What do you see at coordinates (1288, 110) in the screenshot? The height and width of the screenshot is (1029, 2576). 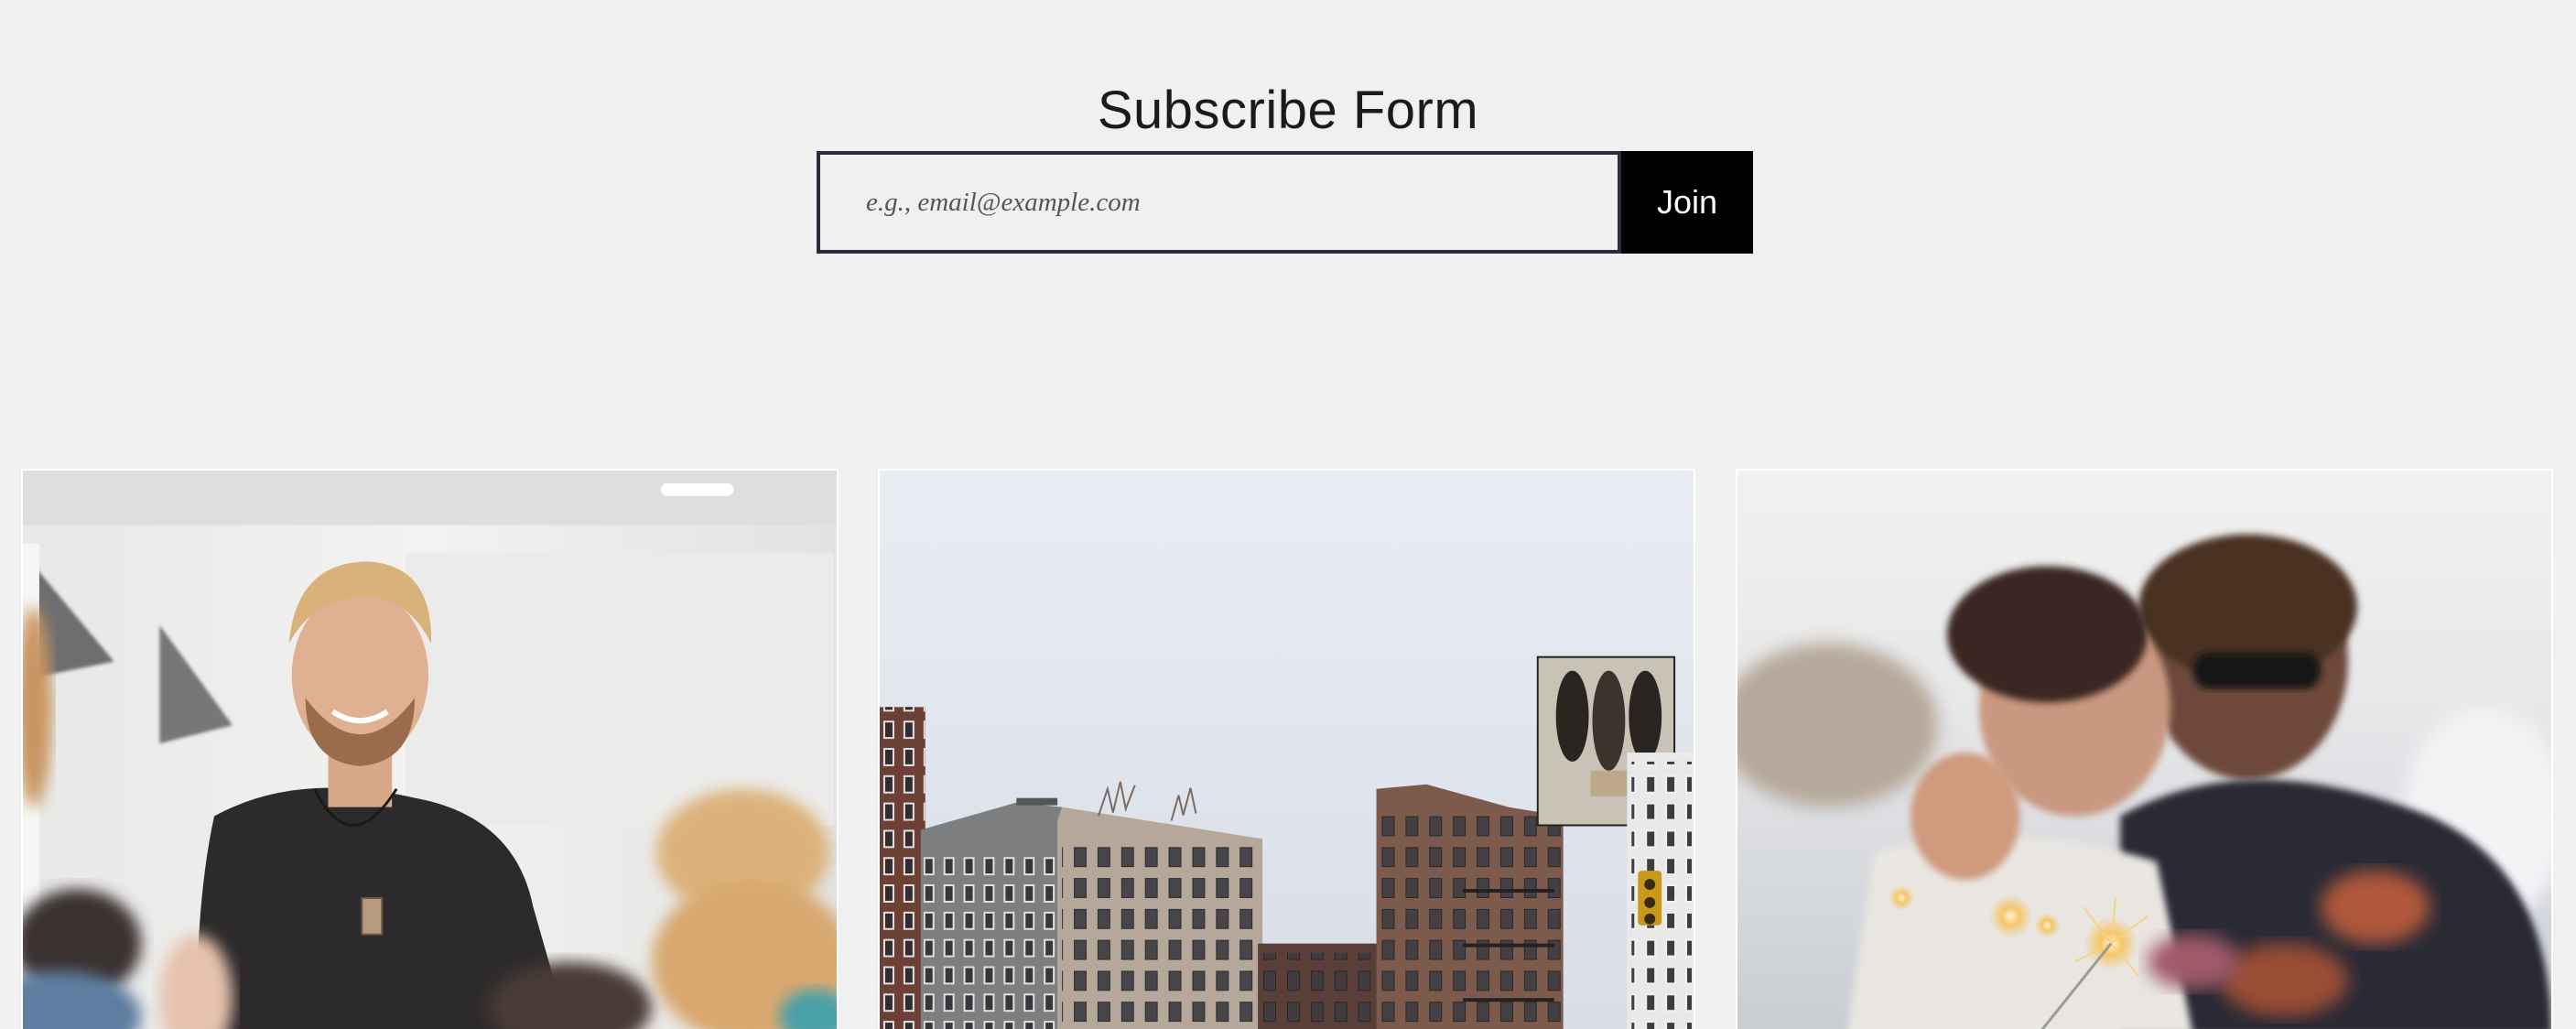 I see `subscribe-form-title: Subscribe Form` at bounding box center [1288, 110].